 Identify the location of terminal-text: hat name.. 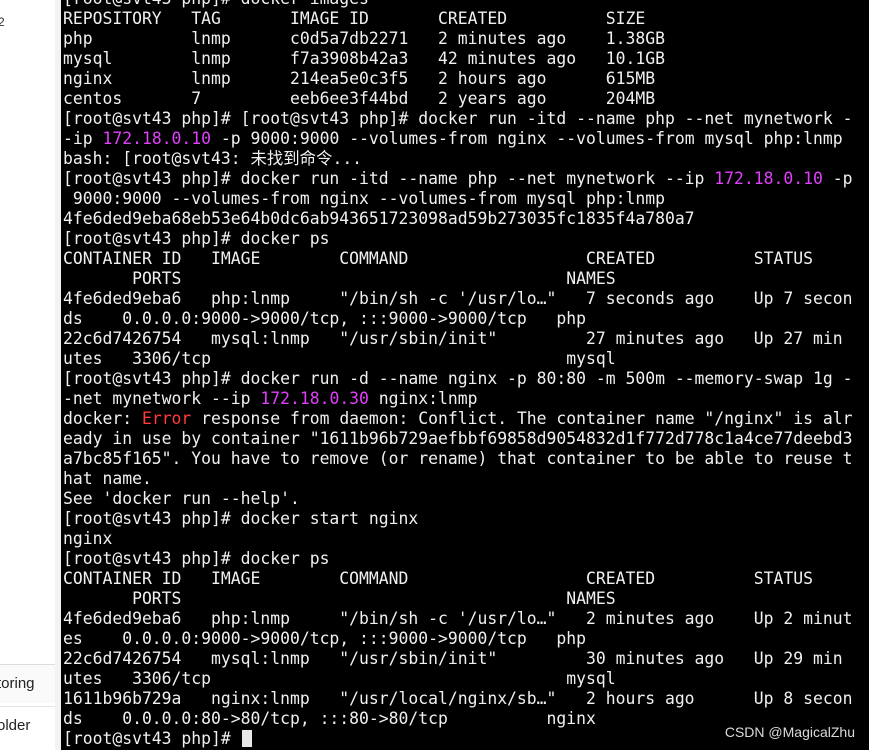
(107, 478).